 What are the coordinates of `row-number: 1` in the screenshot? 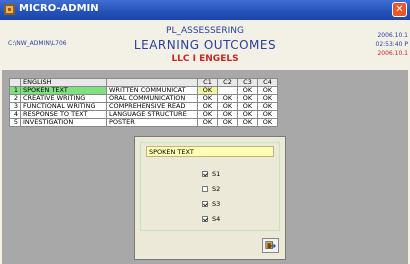 It's located at (15, 90).